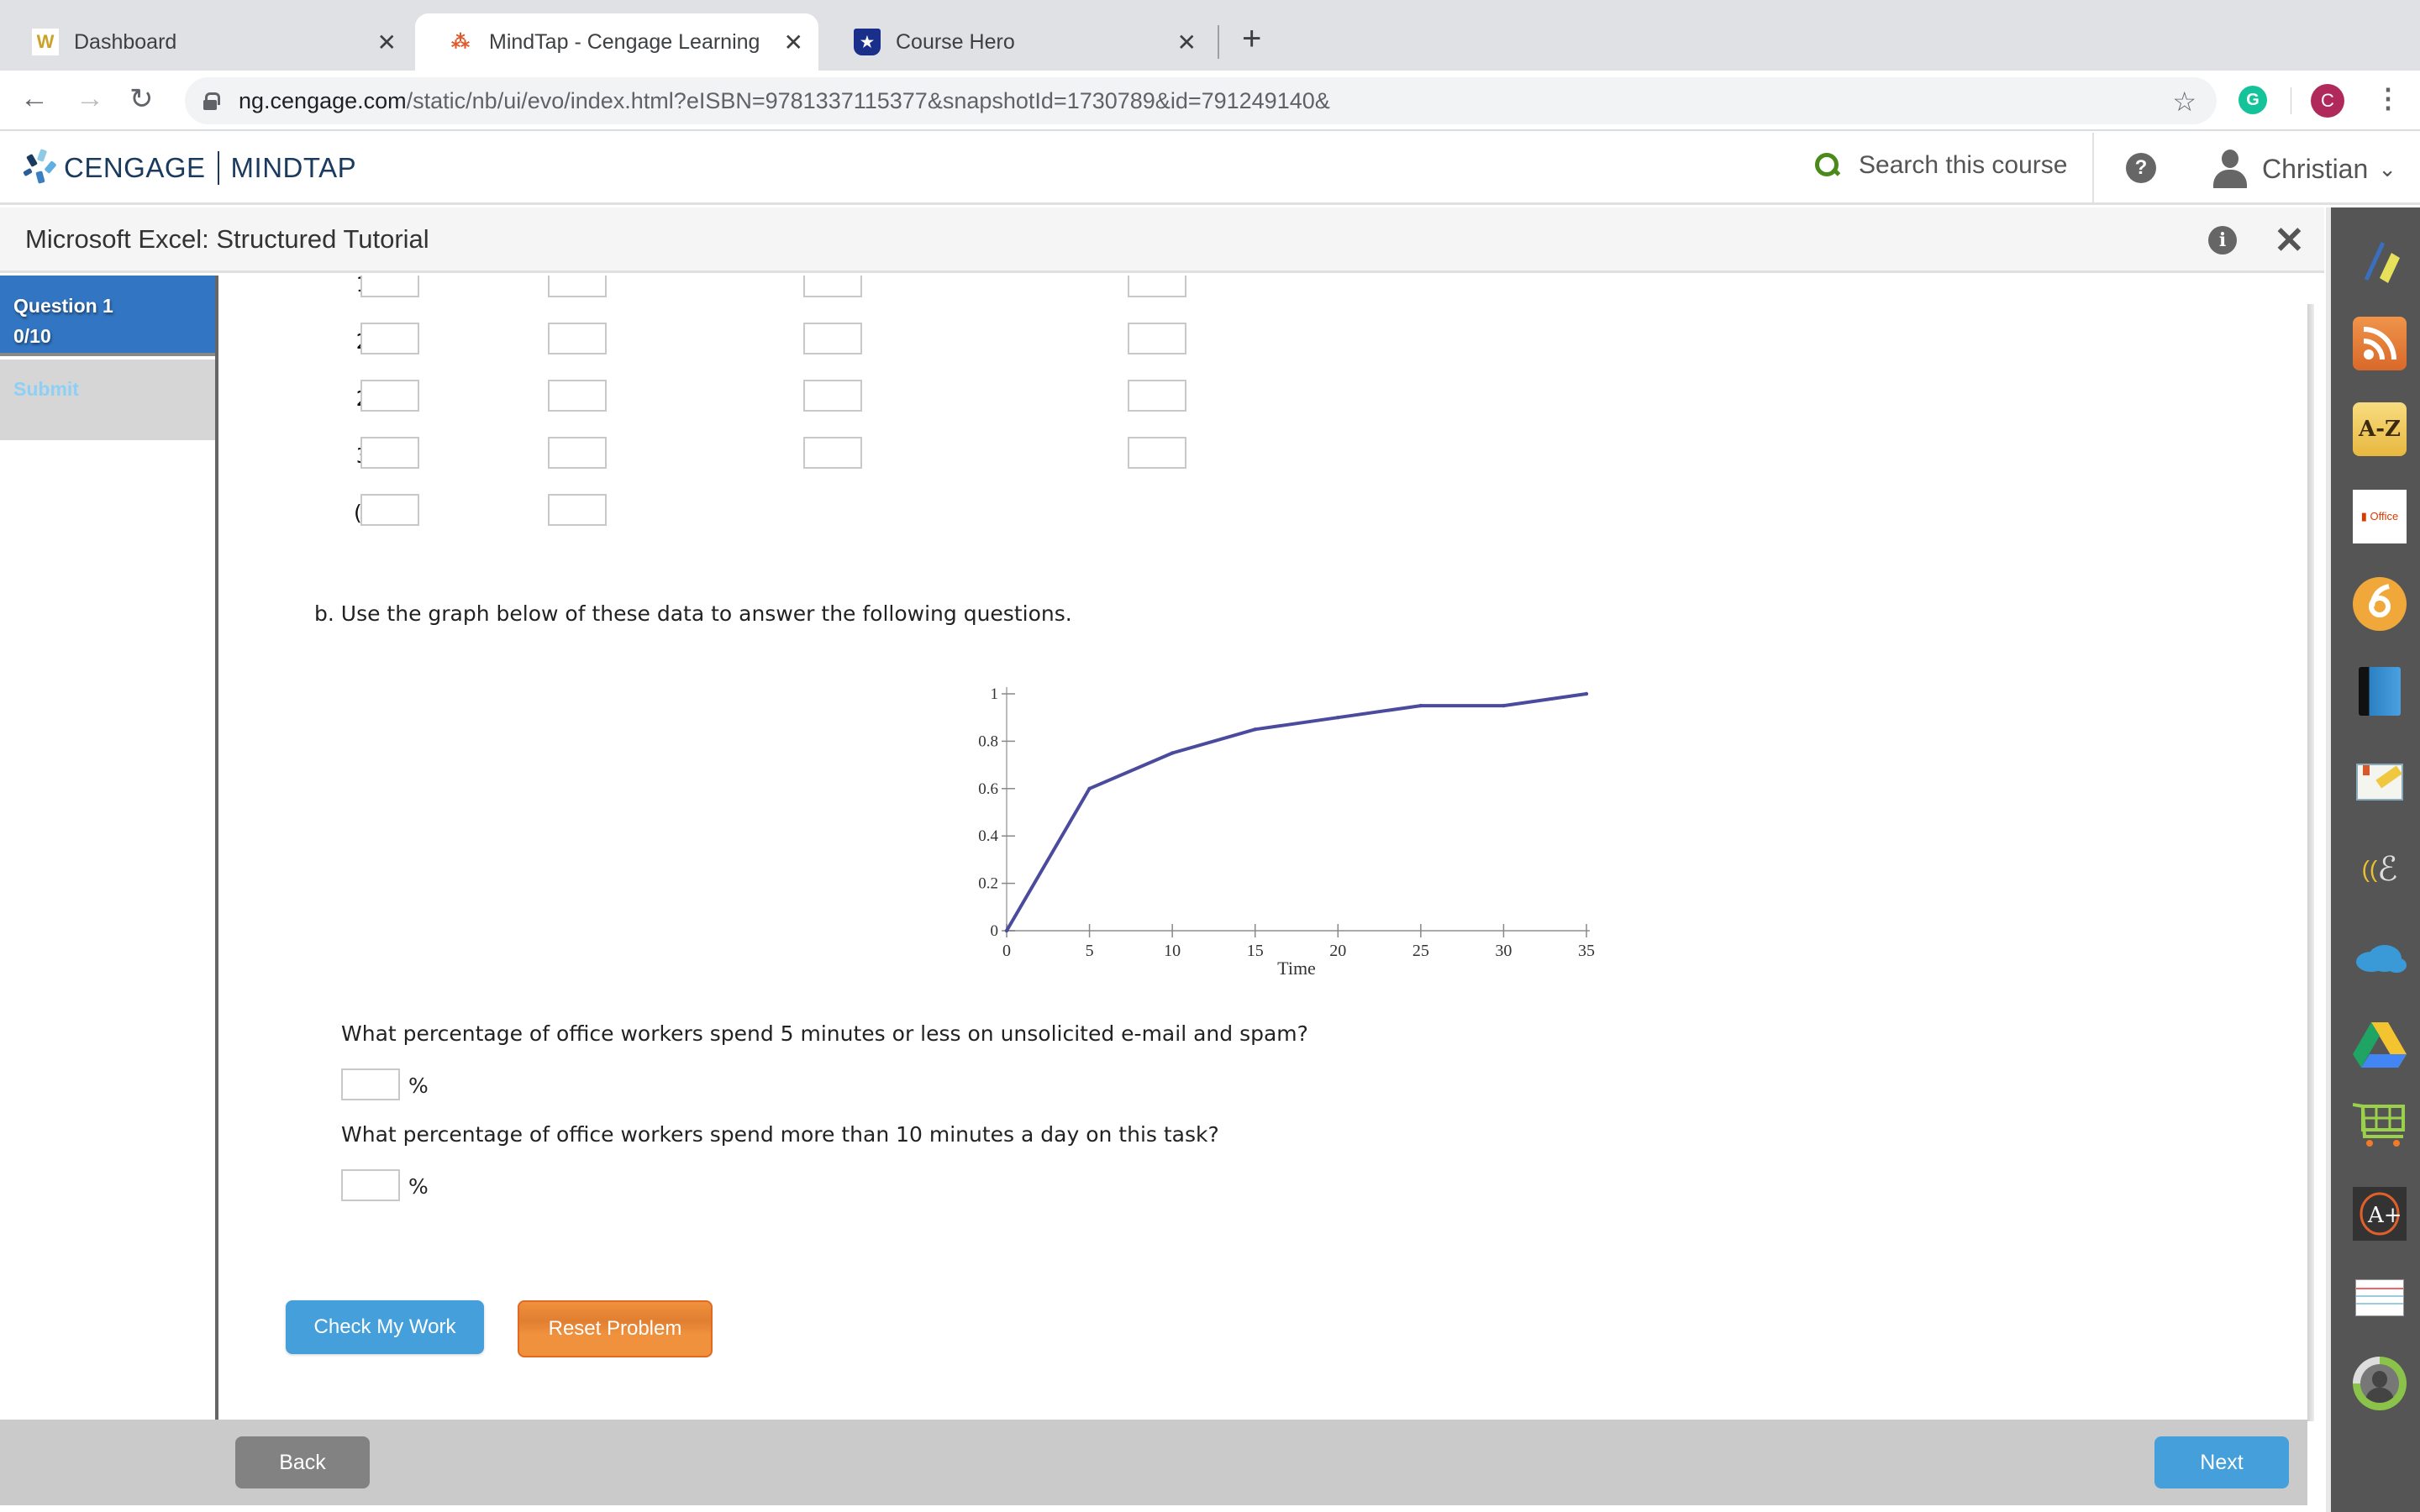 The width and height of the screenshot is (2420, 1512). What do you see at coordinates (2221, 1462) in the screenshot?
I see `next-button: Next` at bounding box center [2221, 1462].